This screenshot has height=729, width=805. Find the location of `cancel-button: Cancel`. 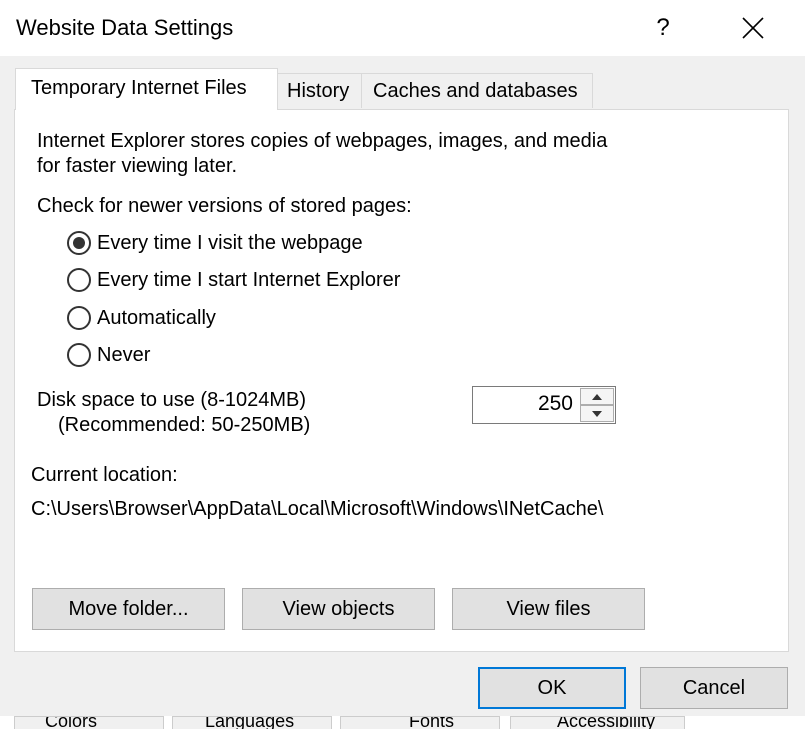

cancel-button: Cancel is located at coordinates (714, 688).